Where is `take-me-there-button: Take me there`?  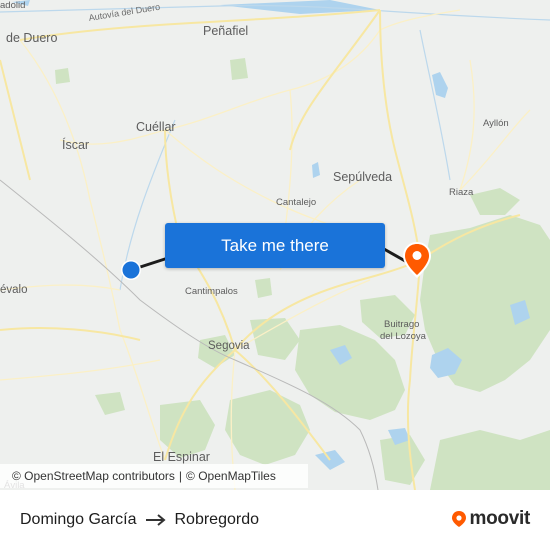 take-me-there-button: Take me there is located at coordinates (275, 245).